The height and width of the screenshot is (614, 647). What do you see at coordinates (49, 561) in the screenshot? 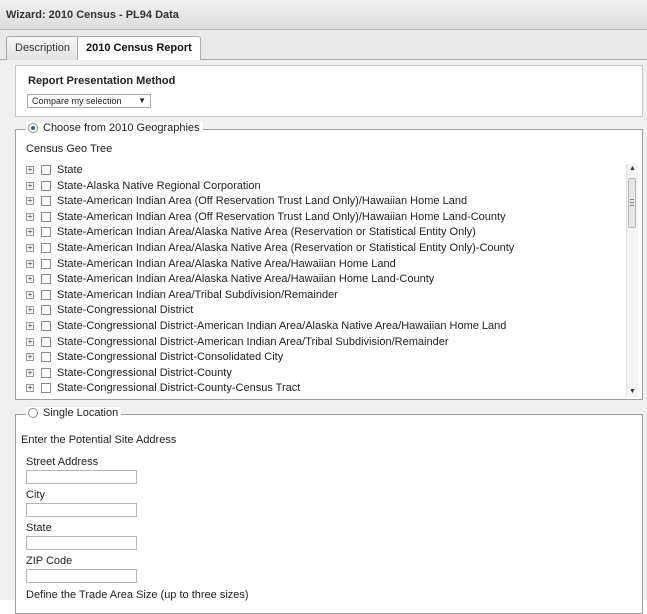
I see `zip-code-label: ZIP Code` at bounding box center [49, 561].